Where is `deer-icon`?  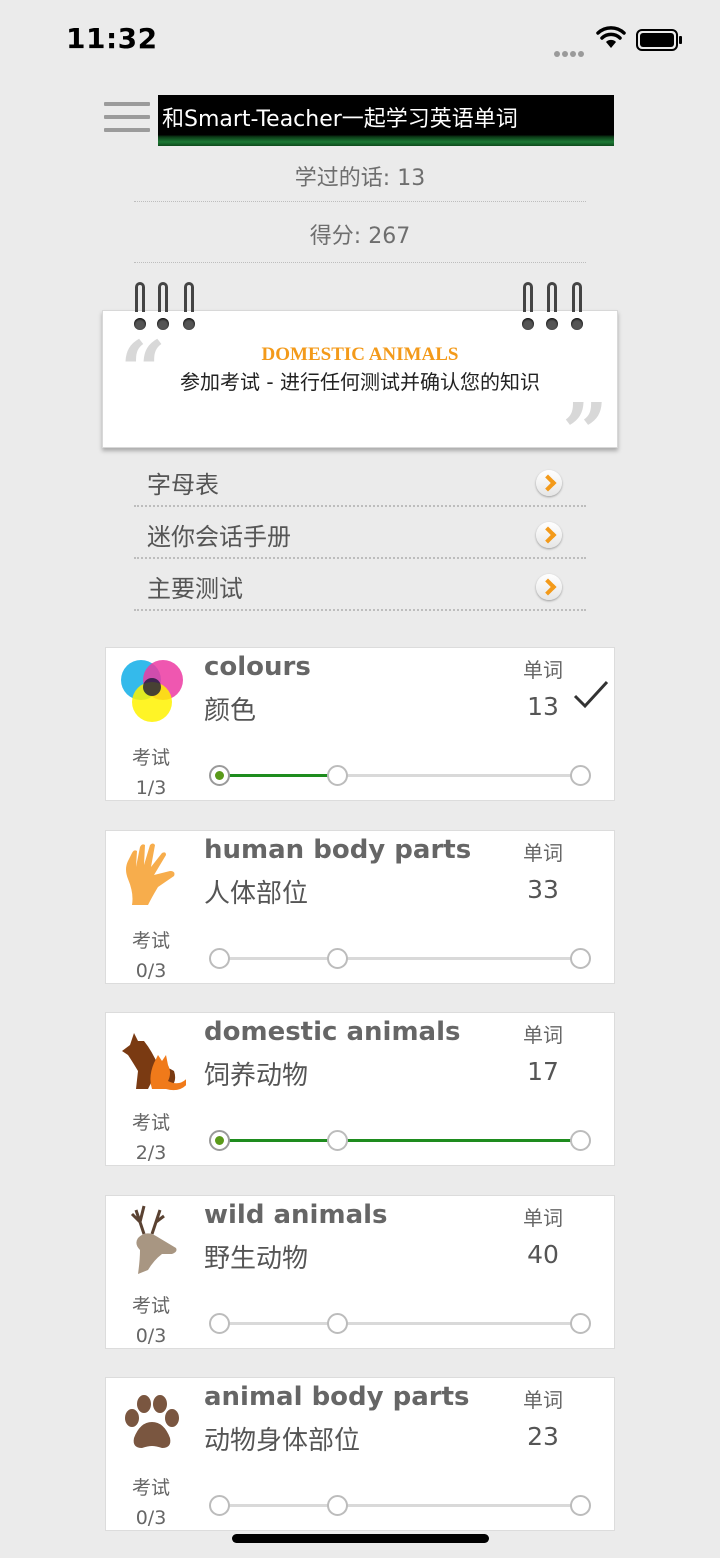
deer-icon is located at coordinates (153, 1239).